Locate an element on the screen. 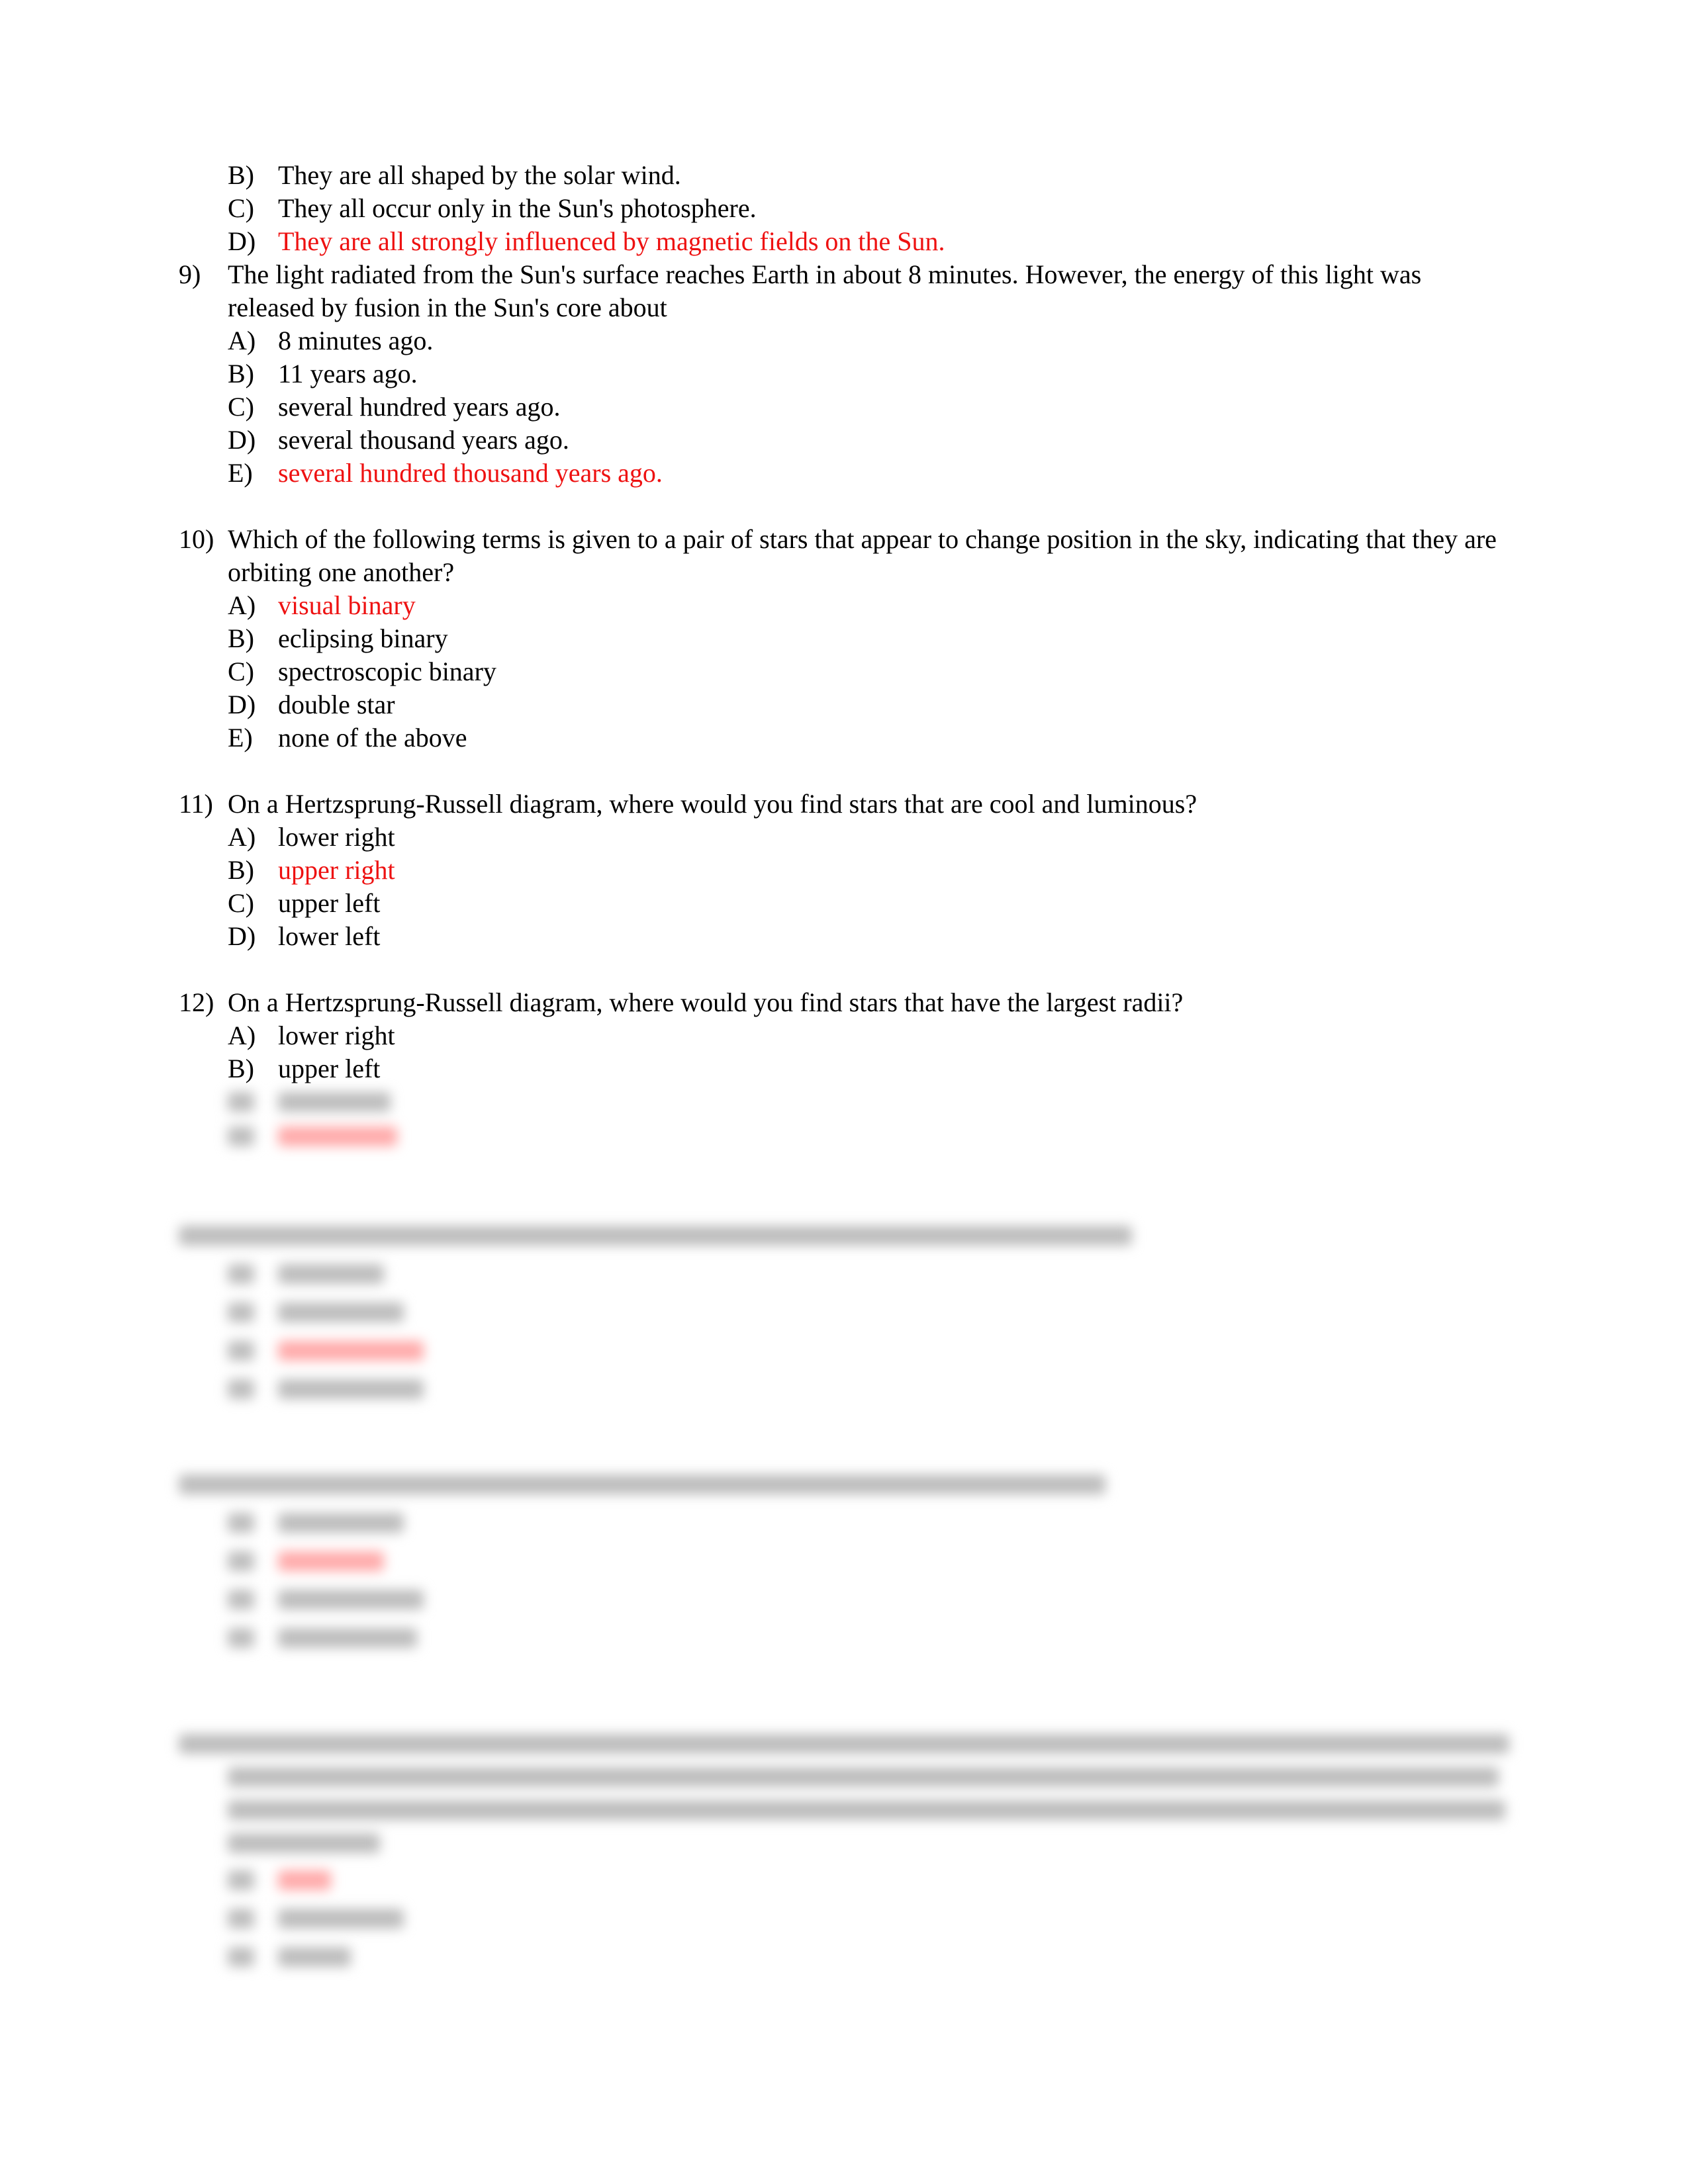 This screenshot has width=1688, height=2184. option: C) spectroscopic binary is located at coordinates (869, 671).